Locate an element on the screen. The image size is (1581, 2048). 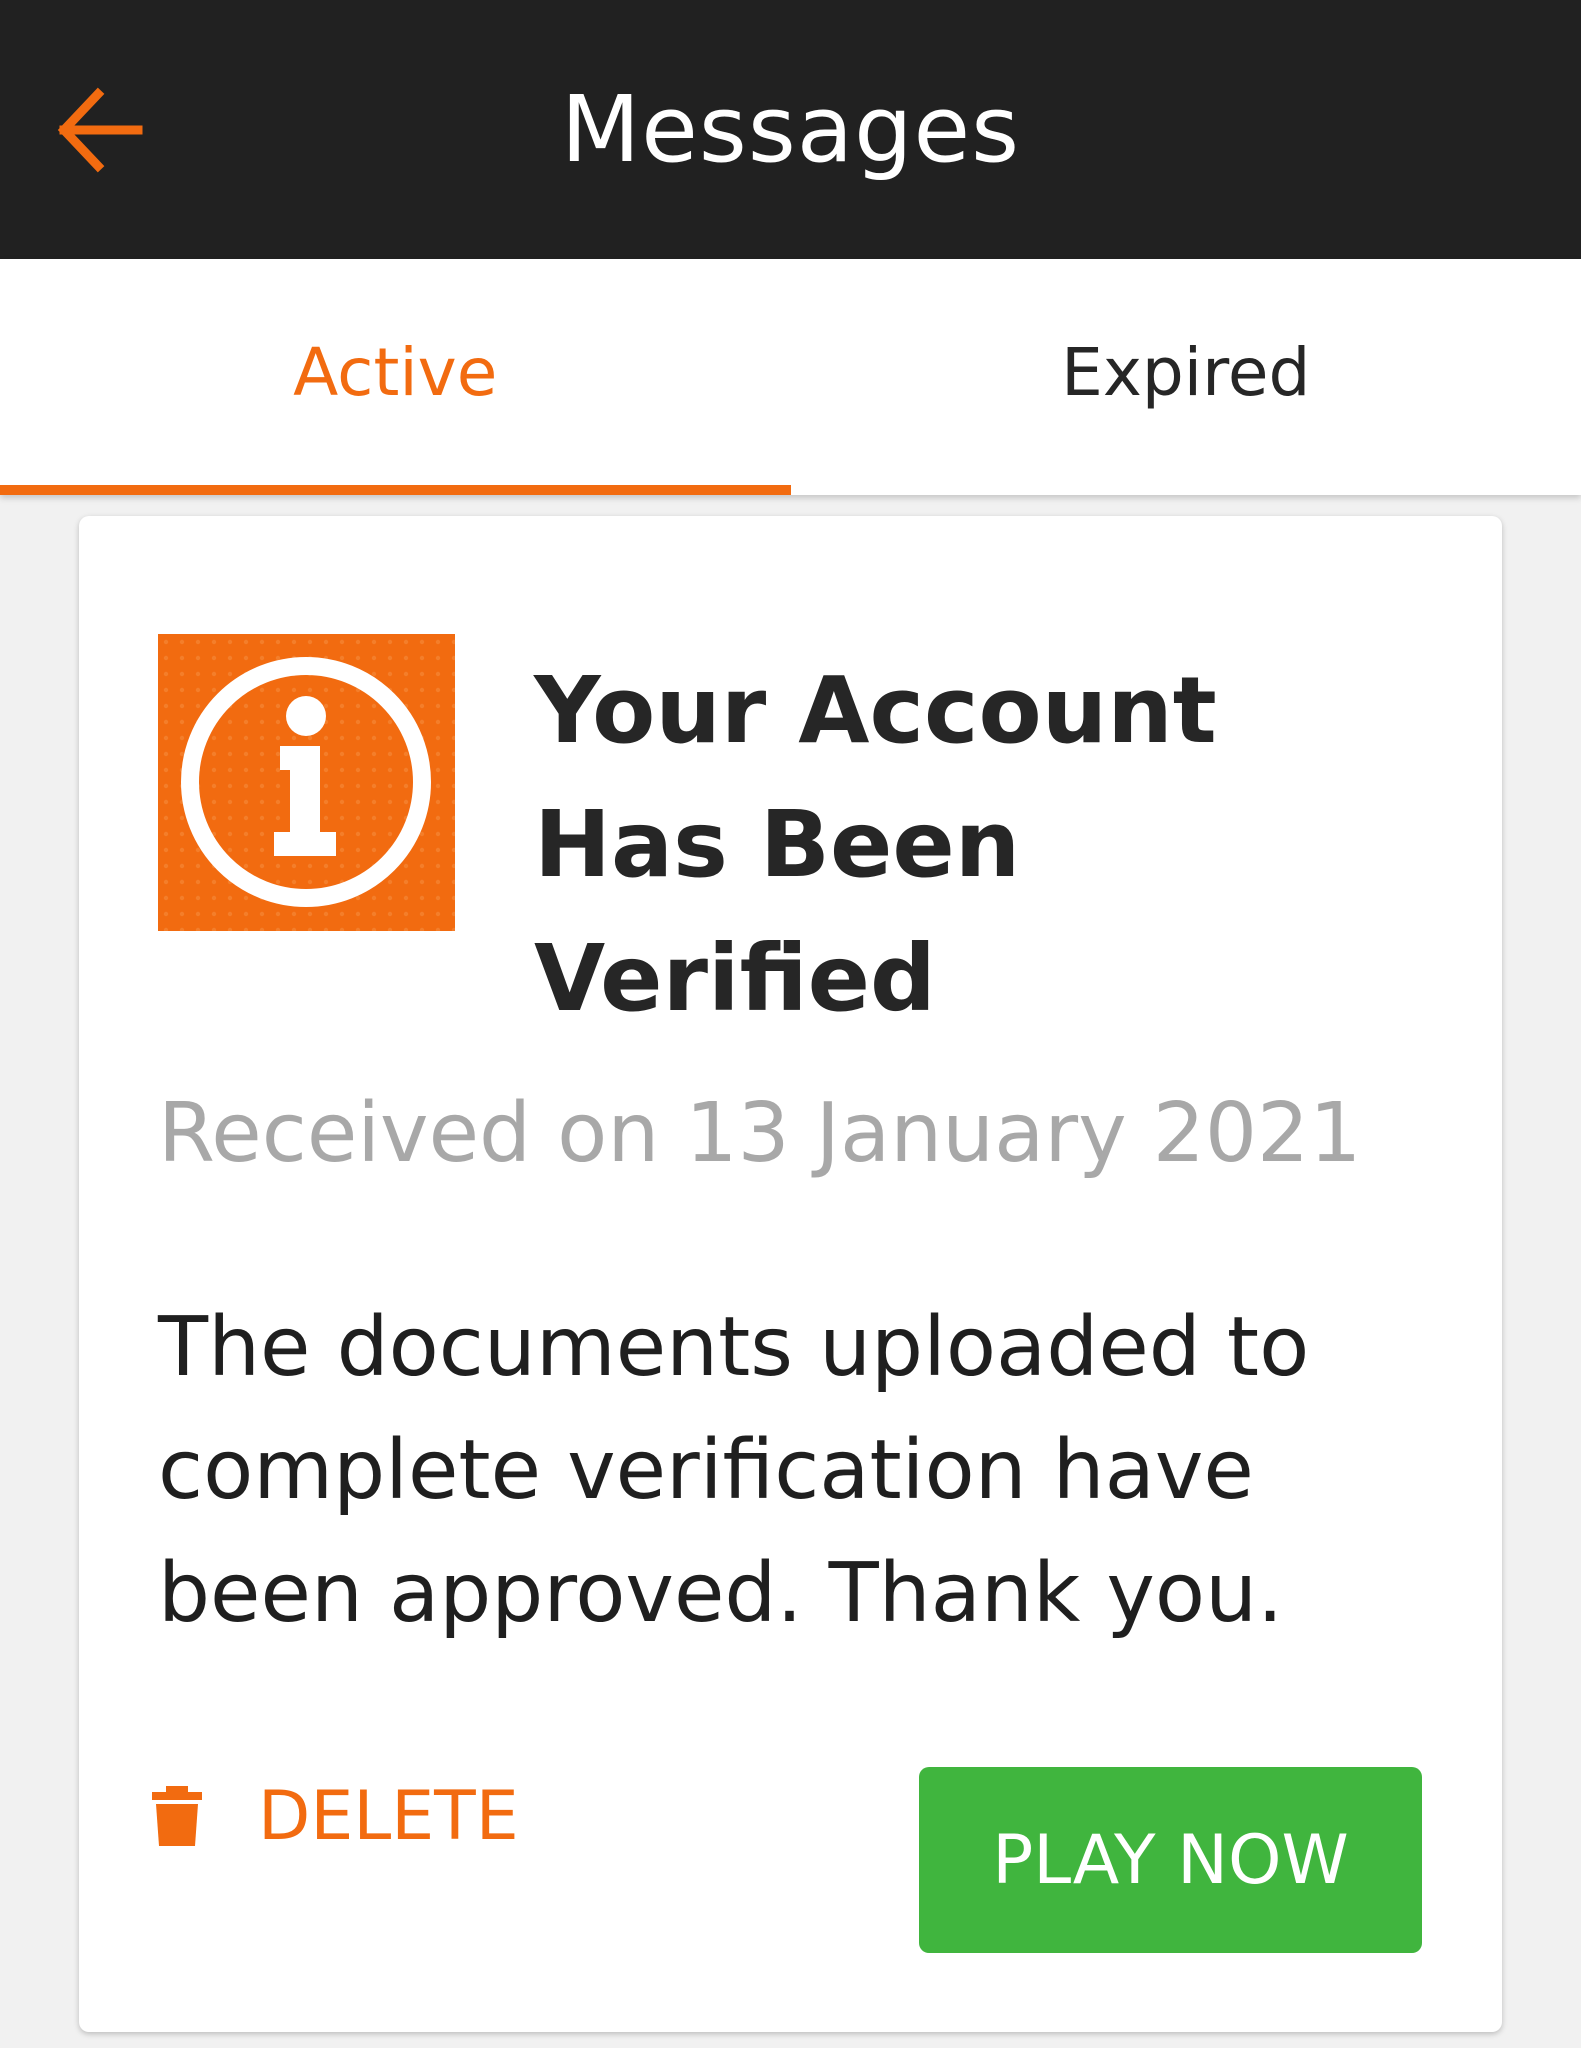
tab-expired: Expired is located at coordinates (1186, 377).